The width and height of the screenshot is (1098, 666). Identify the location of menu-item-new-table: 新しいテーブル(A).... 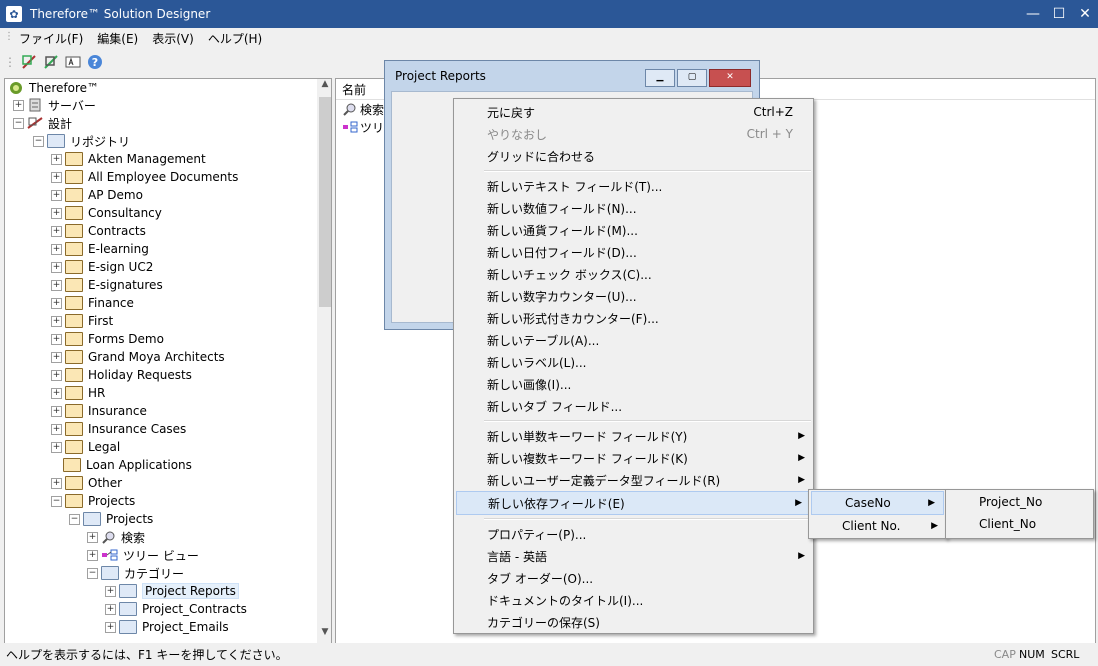
(633, 340).